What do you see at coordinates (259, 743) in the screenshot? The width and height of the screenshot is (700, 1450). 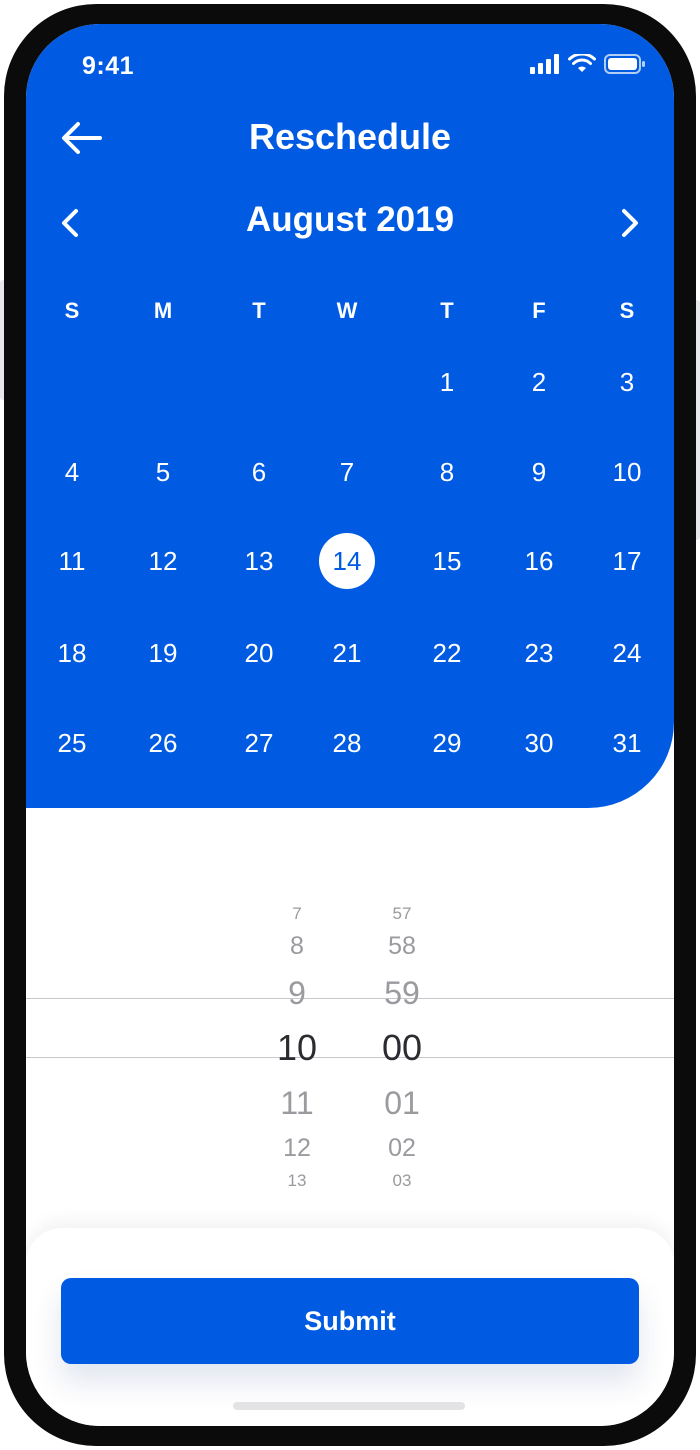 I see `calendar-day: 27` at bounding box center [259, 743].